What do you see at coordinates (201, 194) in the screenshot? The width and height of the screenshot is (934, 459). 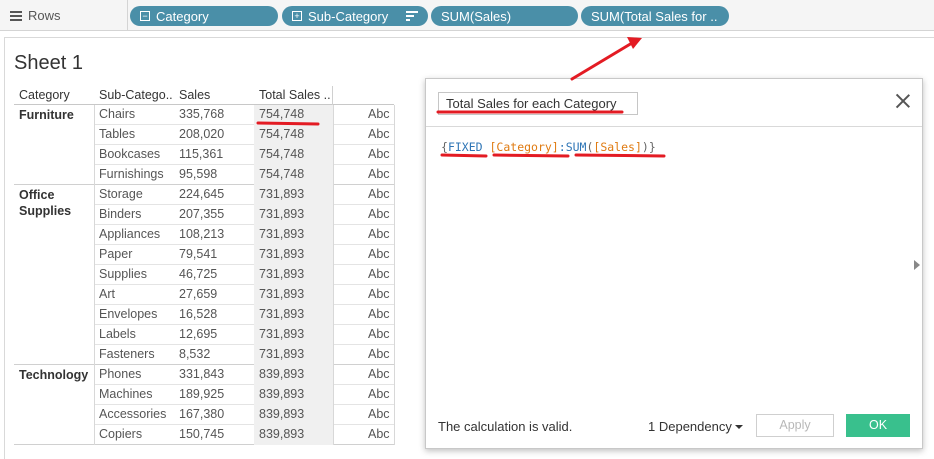 I see `cell-sales: 224,645` at bounding box center [201, 194].